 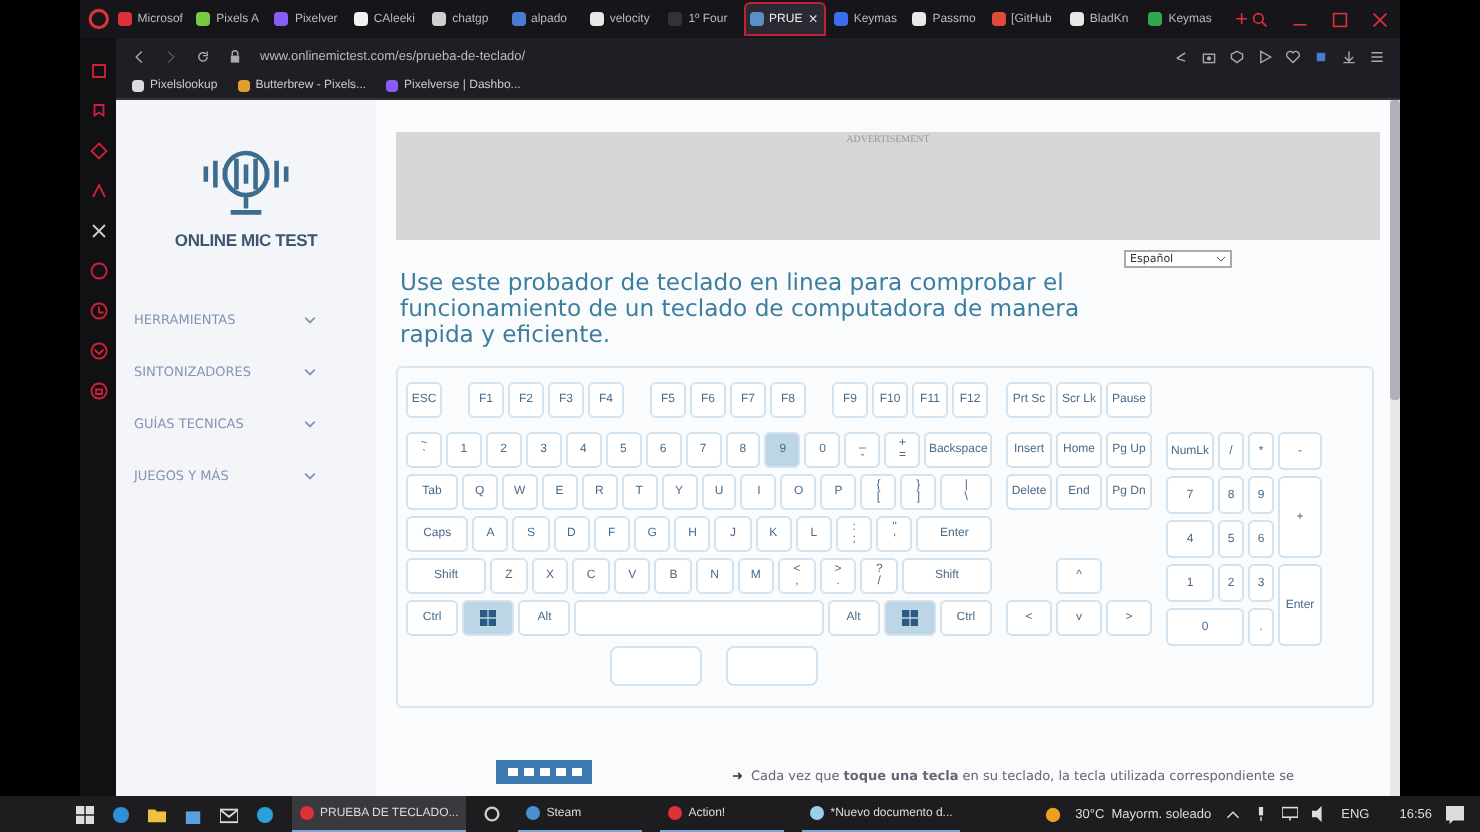 What do you see at coordinates (1380, 19) in the screenshot?
I see `close-icon` at bounding box center [1380, 19].